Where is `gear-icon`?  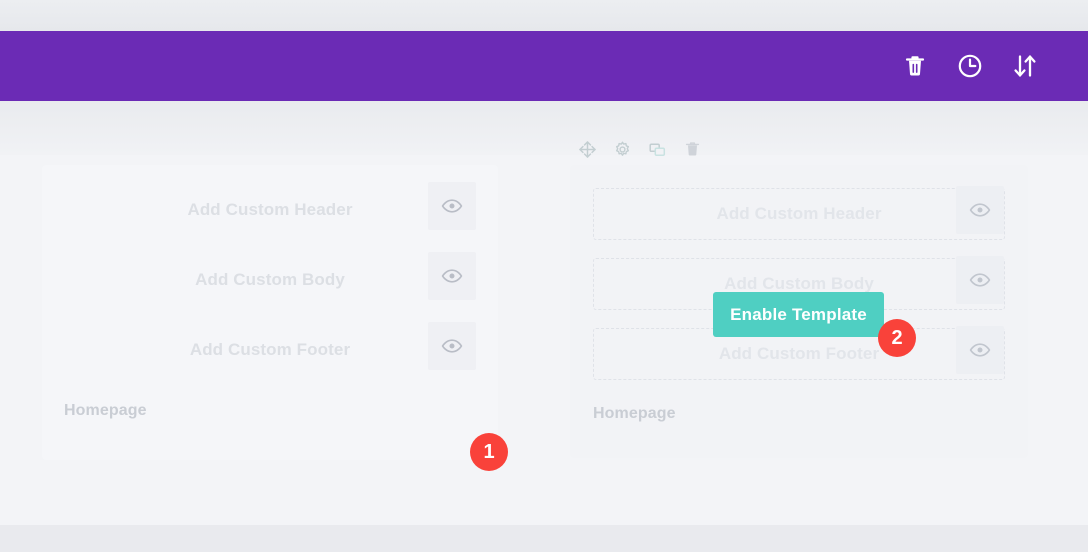
gear-icon is located at coordinates (622, 149).